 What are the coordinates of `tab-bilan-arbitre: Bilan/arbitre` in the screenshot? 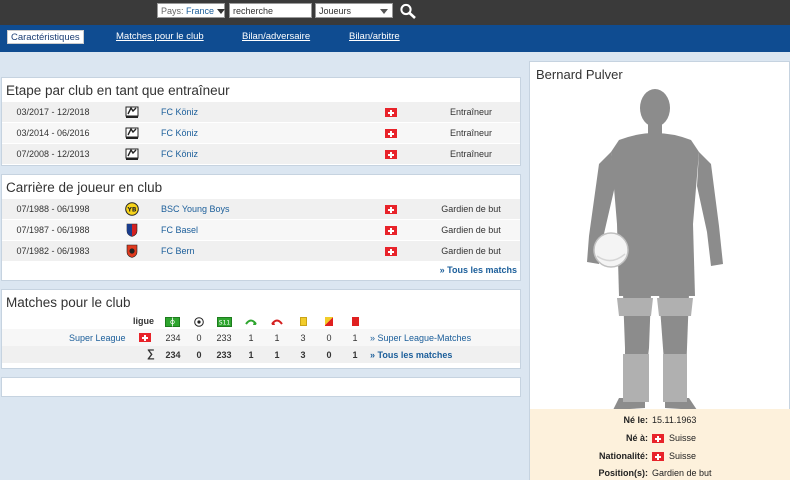 It's located at (374, 38).